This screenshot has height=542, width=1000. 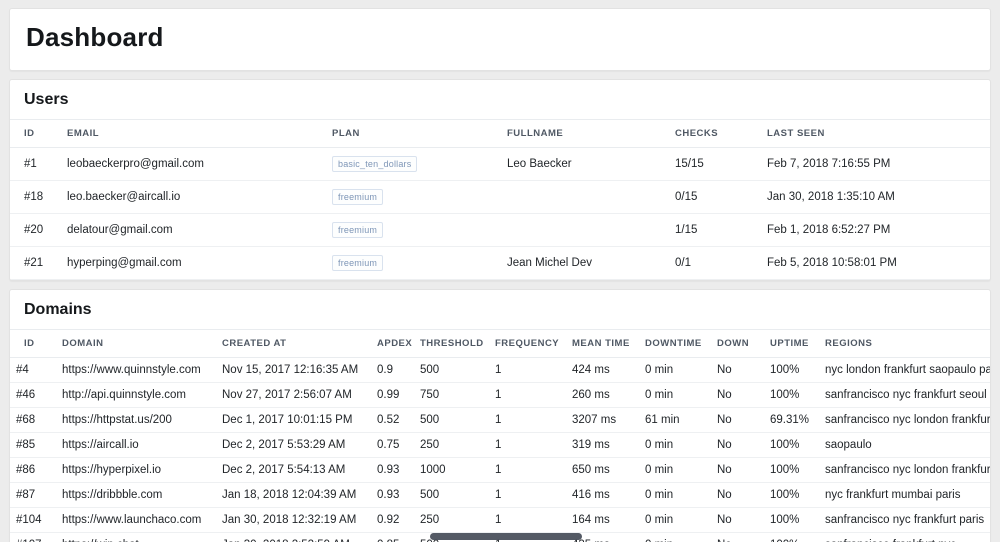 What do you see at coordinates (33, 420) in the screenshot?
I see `table-cell: #68` at bounding box center [33, 420].